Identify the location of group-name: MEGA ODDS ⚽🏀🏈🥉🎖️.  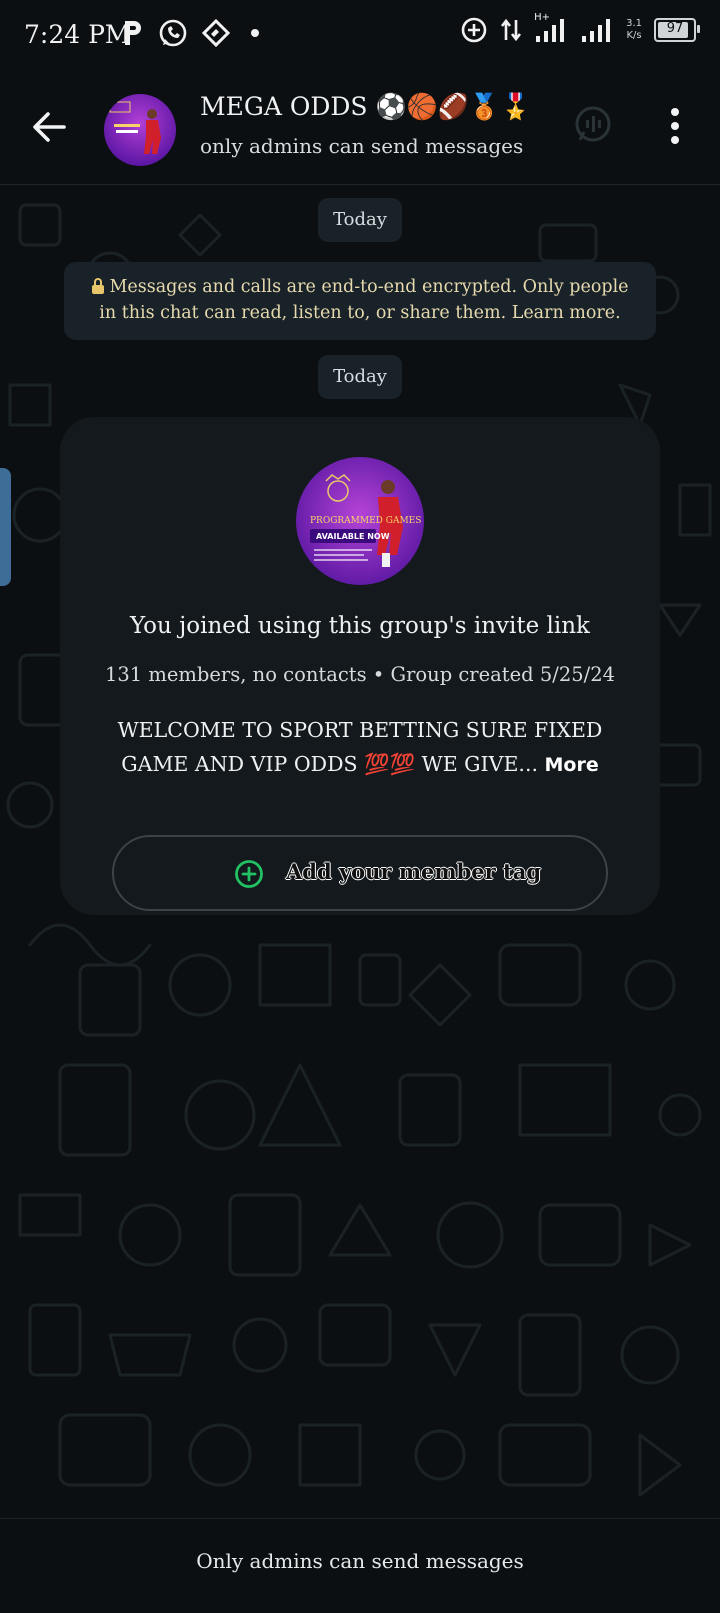
(365, 107).